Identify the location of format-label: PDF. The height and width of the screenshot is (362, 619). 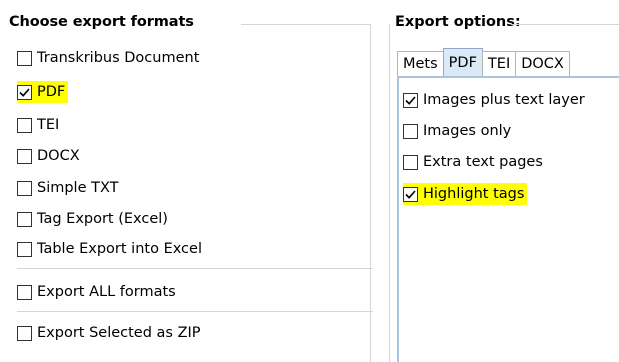
(51, 92).